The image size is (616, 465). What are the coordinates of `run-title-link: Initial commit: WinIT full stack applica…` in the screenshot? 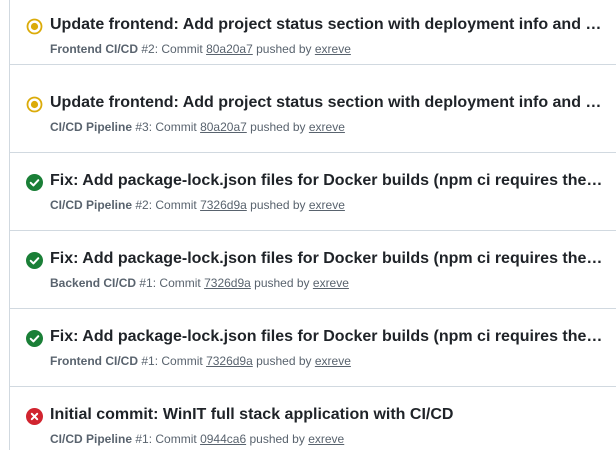 It's located at (327, 415).